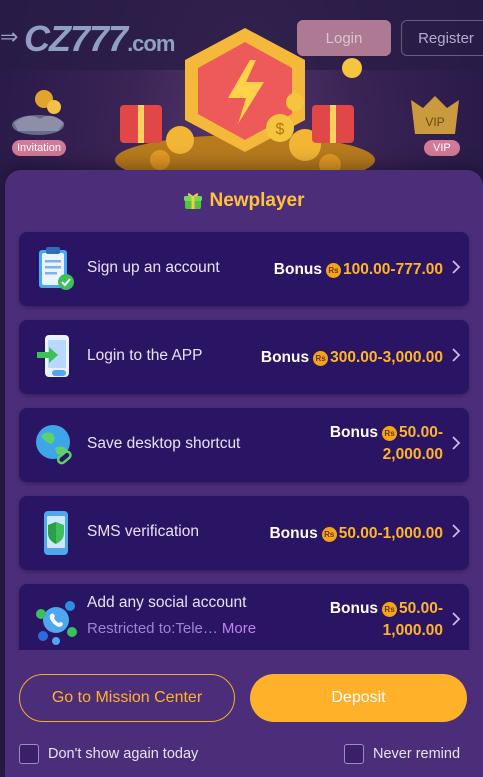  What do you see at coordinates (39, 148) in the screenshot?
I see `invitation-badge: Invitation` at bounding box center [39, 148].